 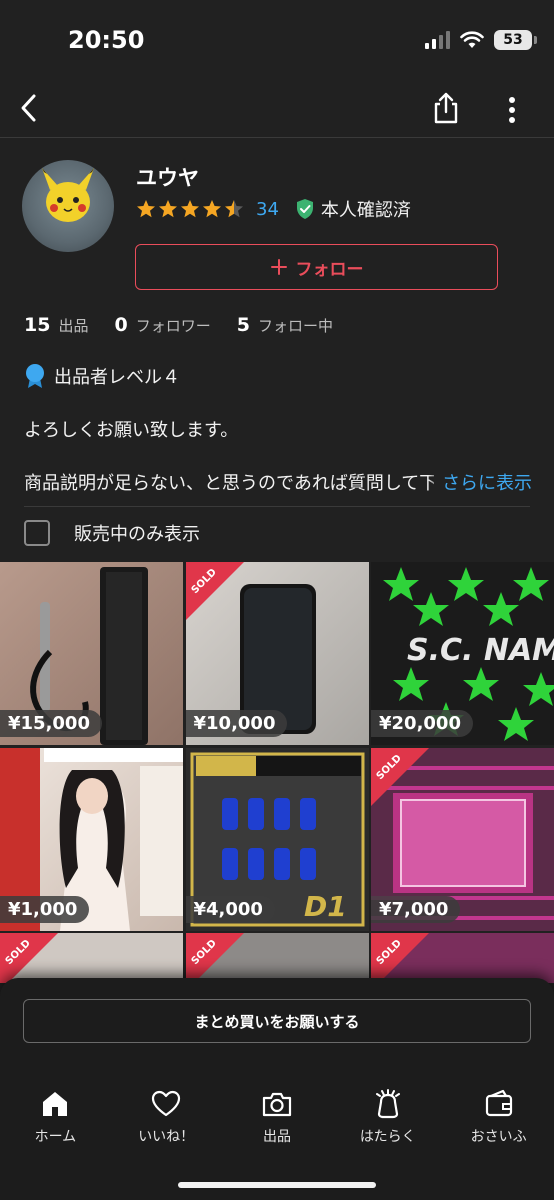 I want to click on stat-listings: 15 出品, so click(x=56, y=325).